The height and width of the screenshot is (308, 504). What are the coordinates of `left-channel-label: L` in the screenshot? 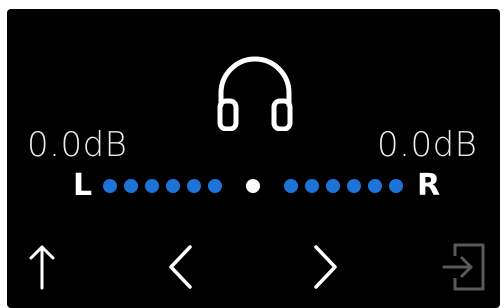 It's located at (83, 185).